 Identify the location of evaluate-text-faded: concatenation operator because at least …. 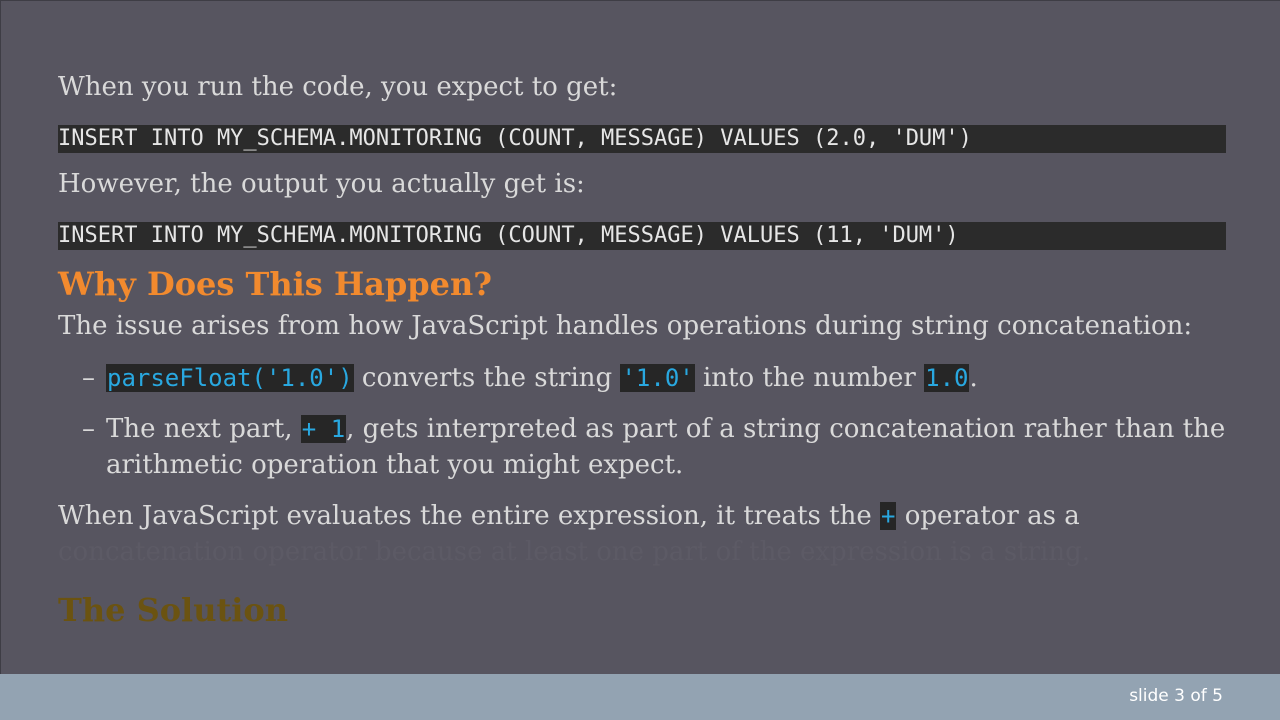
(574, 552).